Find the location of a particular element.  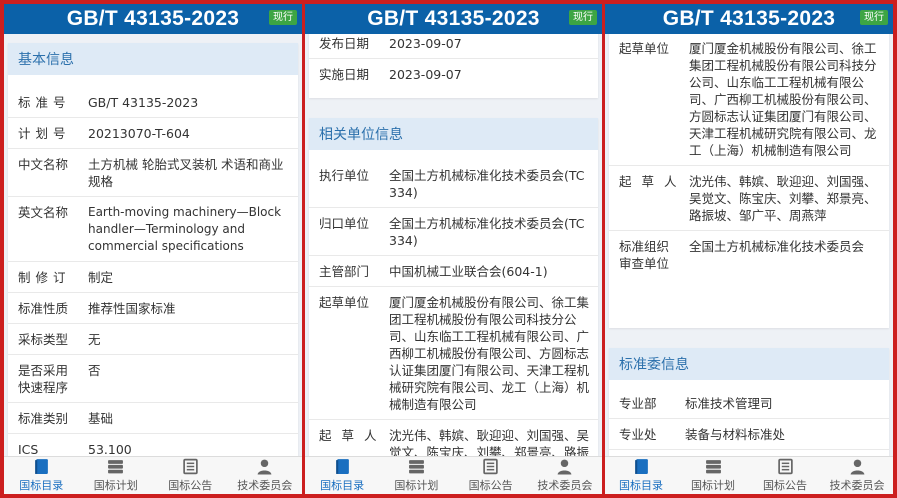

row-belong: 归口单位 全国土方机械标准化技术委员会(TC334) is located at coordinates (453, 232).